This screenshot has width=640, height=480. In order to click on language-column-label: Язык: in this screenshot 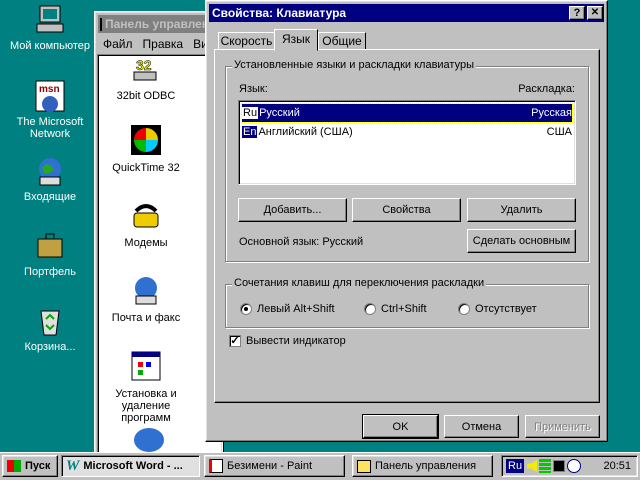, I will do `click(253, 89)`.